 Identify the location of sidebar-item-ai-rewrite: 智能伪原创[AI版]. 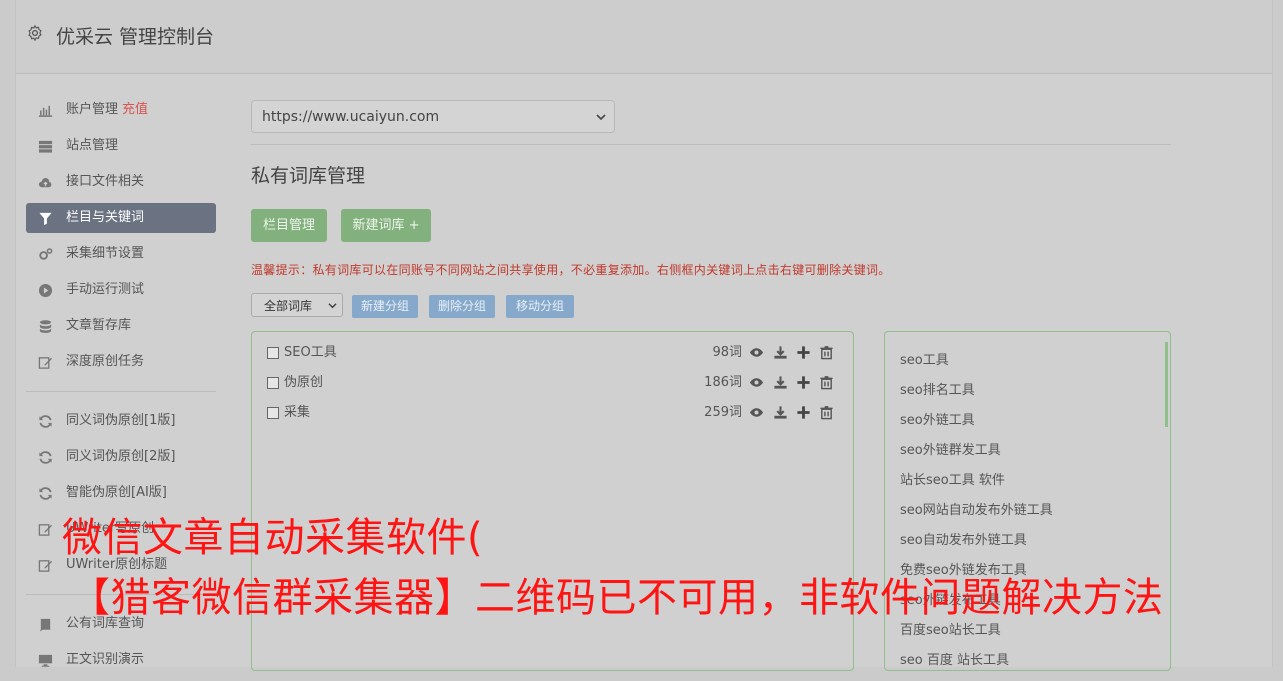
(121, 493).